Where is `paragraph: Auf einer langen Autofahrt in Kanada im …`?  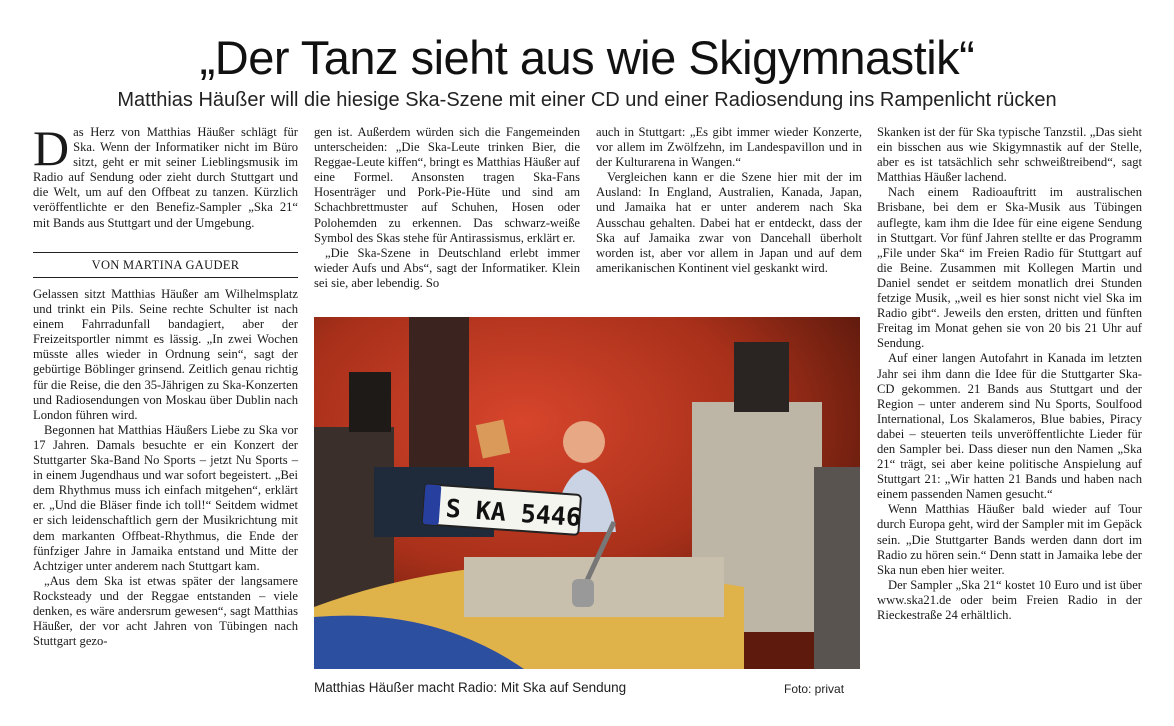 paragraph: Auf einer langen Autofahrt in Kanada im … is located at coordinates (1009, 426).